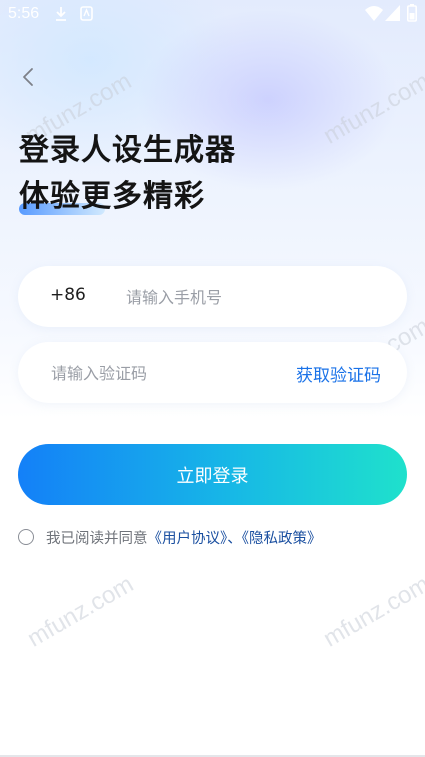 Image resolution: width=425 pixels, height=757 pixels. Describe the element at coordinates (251, 297) in the screenshot. I see `phone-input` at that location.